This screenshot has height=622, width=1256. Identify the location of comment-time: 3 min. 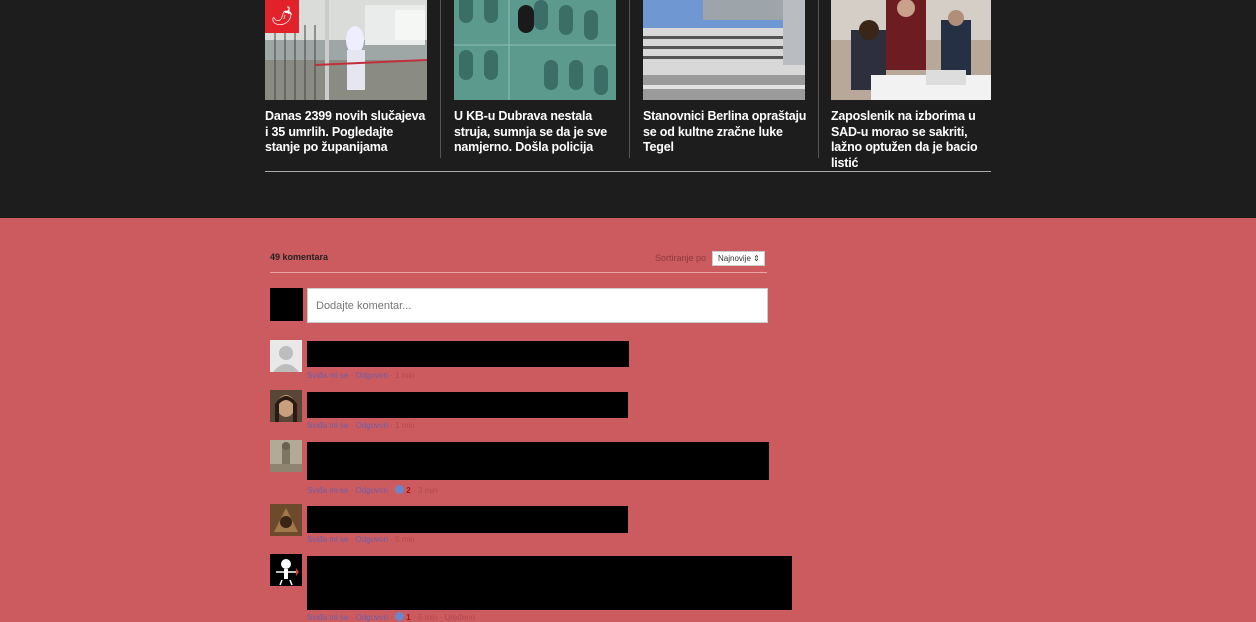
(428, 490).